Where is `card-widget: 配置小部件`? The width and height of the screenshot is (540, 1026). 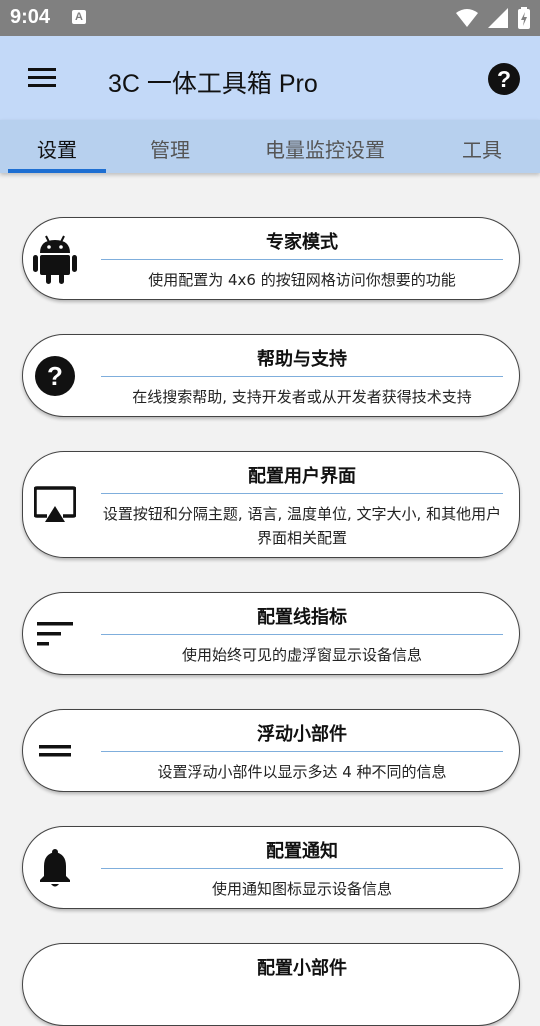
card-widget: 配置小部件 is located at coordinates (271, 984).